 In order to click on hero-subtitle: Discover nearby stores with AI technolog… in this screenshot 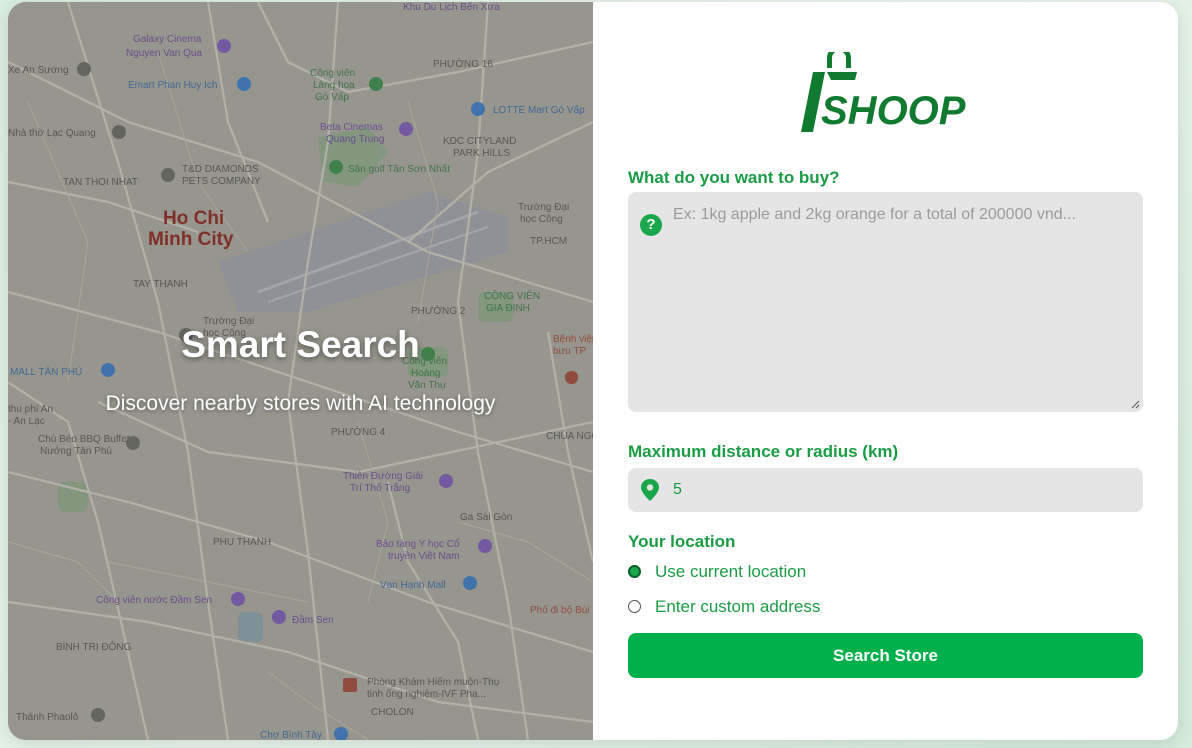, I will do `click(300, 403)`.